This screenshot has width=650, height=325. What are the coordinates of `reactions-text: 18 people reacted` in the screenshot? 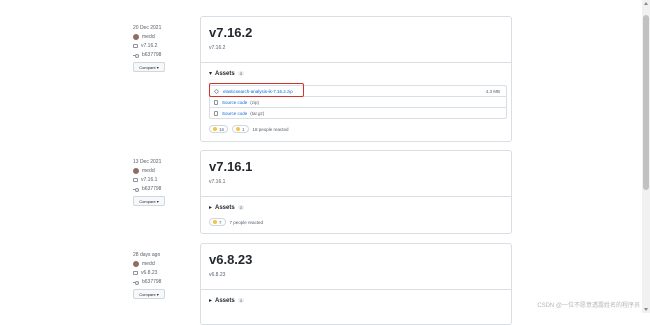 It's located at (270, 129).